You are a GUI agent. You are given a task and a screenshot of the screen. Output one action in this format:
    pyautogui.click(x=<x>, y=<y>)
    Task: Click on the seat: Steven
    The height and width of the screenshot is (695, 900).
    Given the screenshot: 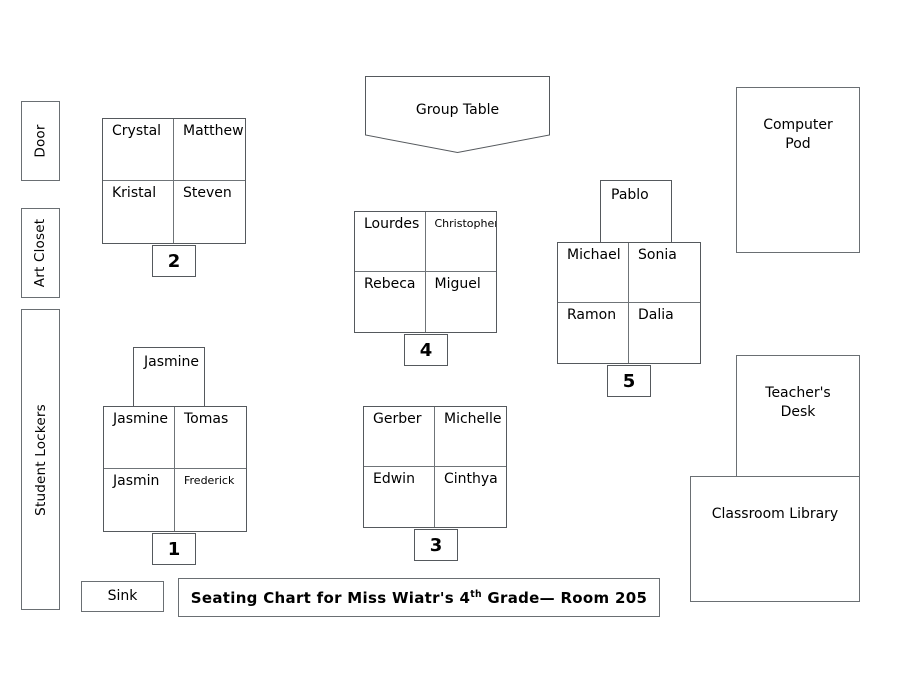 What is the action you would take?
    pyautogui.click(x=209, y=212)
    